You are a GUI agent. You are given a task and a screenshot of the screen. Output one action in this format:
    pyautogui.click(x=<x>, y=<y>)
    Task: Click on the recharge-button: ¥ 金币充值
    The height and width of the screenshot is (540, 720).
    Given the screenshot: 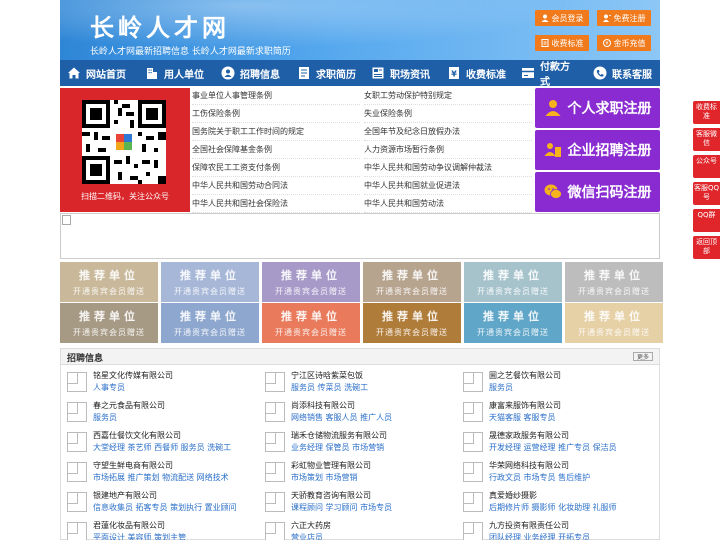 What is the action you would take?
    pyautogui.click(x=624, y=43)
    